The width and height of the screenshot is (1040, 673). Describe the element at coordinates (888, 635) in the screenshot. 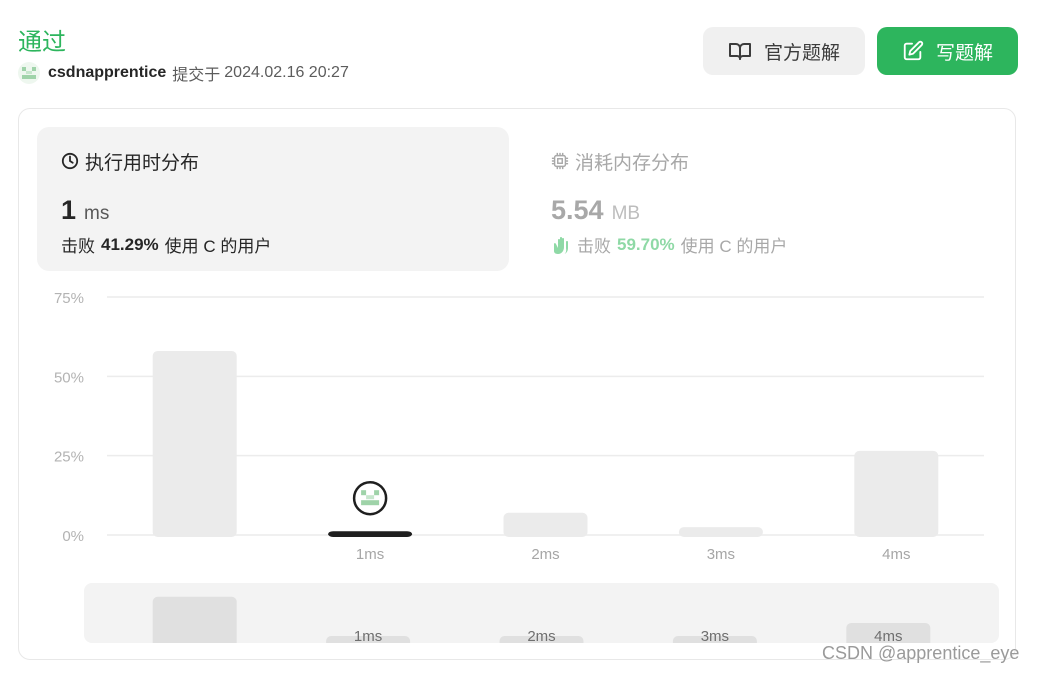

I see `overview-tick-label: 4ms` at that location.